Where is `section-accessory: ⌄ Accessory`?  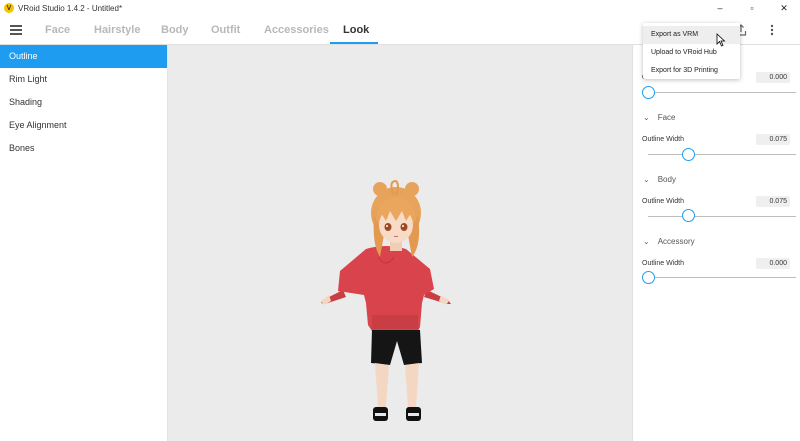
section-accessory: ⌄ Accessory is located at coordinates (669, 241).